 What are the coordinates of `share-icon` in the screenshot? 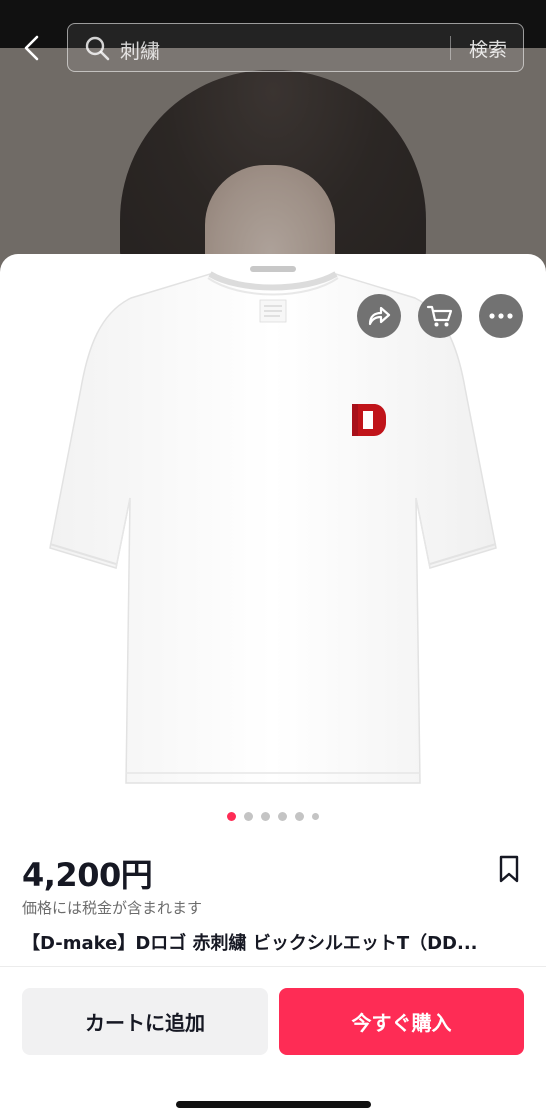 It's located at (379, 316).